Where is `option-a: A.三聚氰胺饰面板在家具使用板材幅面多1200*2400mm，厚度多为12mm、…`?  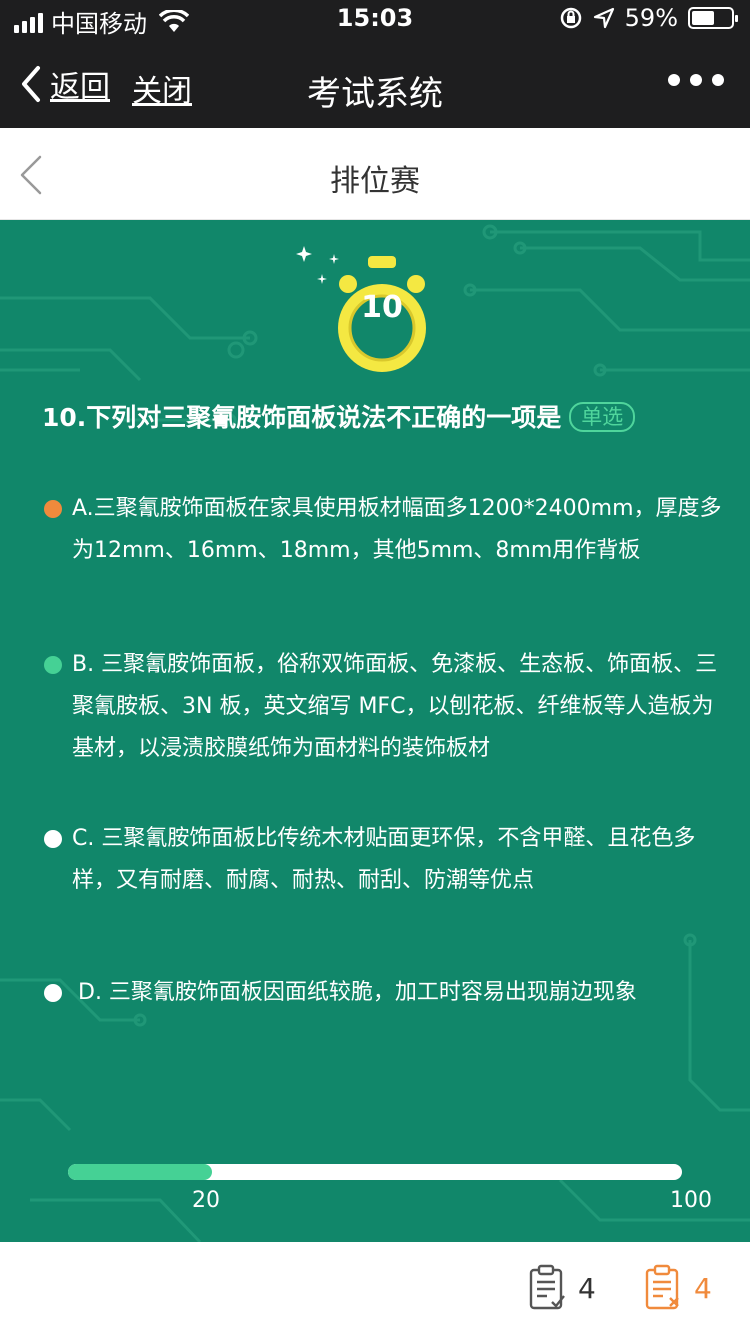 option-a: A.三聚氰胺饰面板在家具使用板材幅面多1200*2400mm，厚度多为12mm、… is located at coordinates (382, 530).